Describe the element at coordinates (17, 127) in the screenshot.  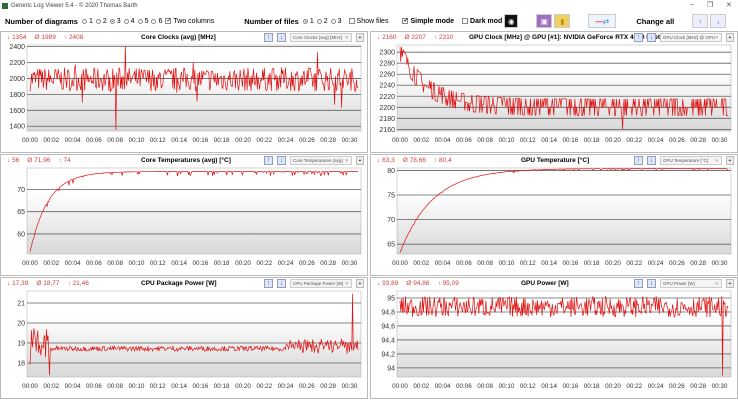
I see `y-tick-label: 1400` at that location.